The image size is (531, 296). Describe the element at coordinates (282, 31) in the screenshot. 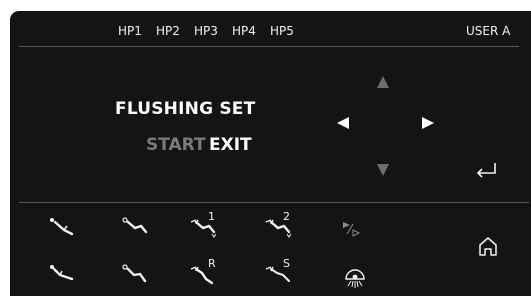

I see `tab-hp5: HP5` at that location.